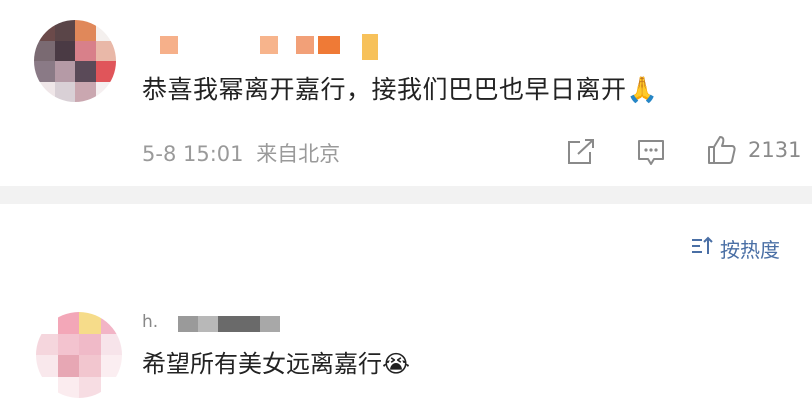 The width and height of the screenshot is (812, 403). What do you see at coordinates (581, 154) in the screenshot?
I see `share-icon` at bounding box center [581, 154].